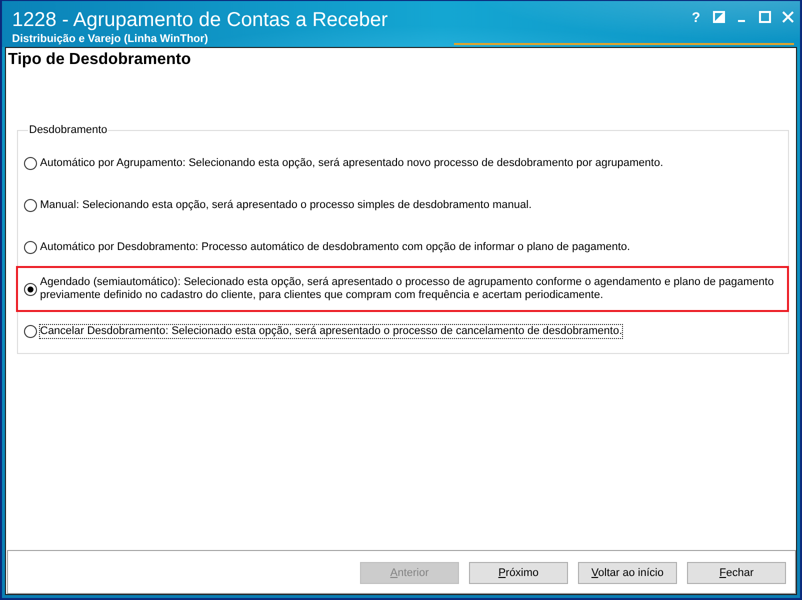  Describe the element at coordinates (736, 573) in the screenshot. I see `close-button: Fechar` at that location.